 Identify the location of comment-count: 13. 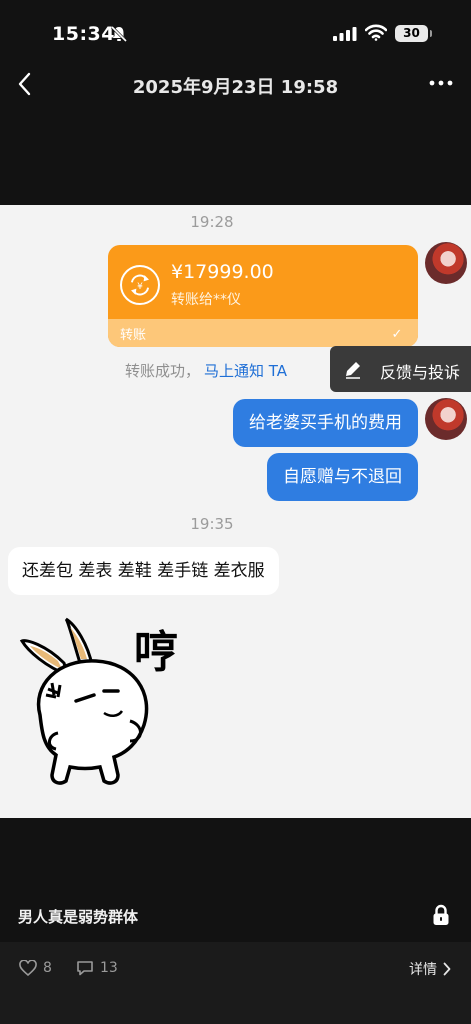
(109, 968).